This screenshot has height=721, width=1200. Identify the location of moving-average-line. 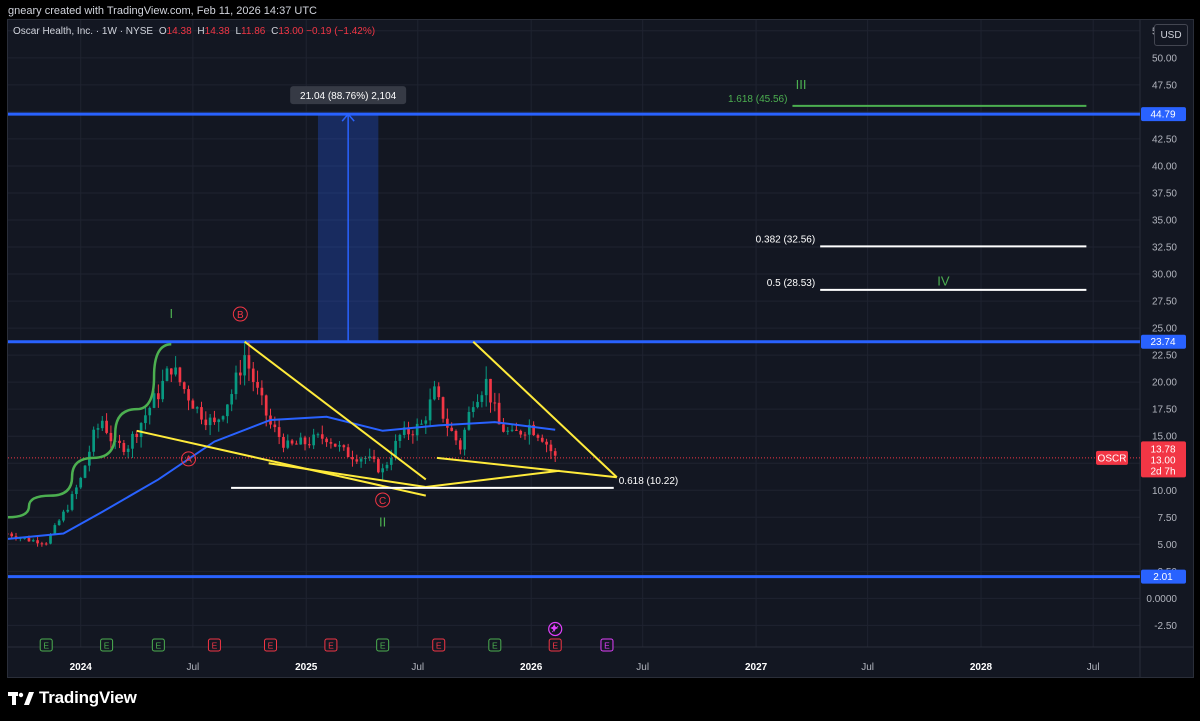
(282, 477).